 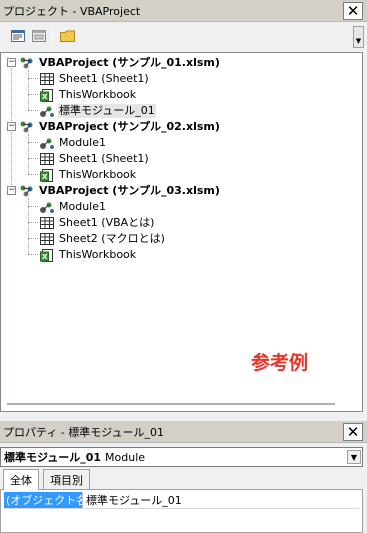 I want to click on property-grid: (オブジェクト名) 標準モジュール_01, so click(x=181, y=511).